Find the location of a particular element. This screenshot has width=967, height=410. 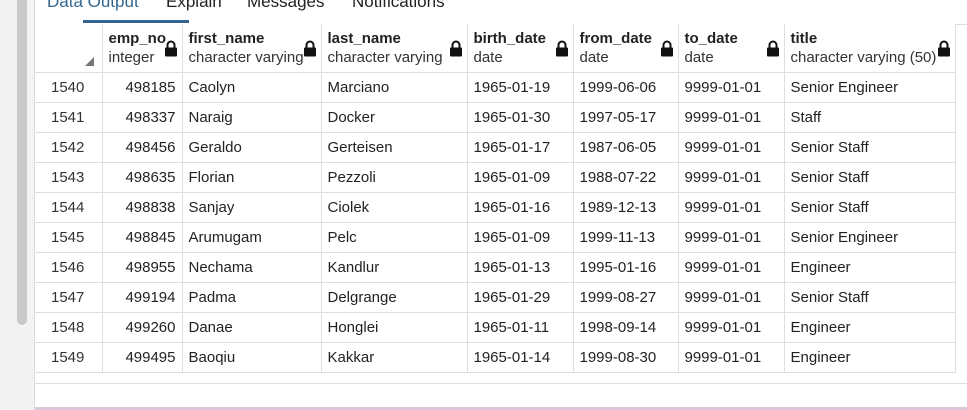

cell-birth-date: 1965-01-19 is located at coordinates (520, 87).